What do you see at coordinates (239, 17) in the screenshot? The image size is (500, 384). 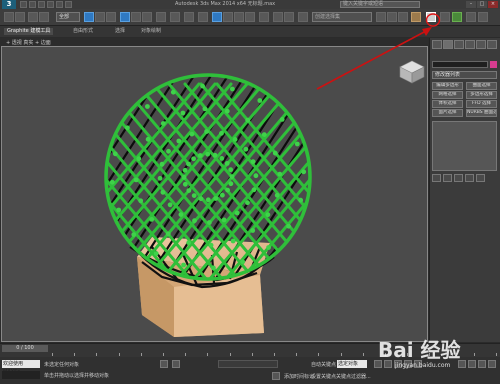 I see `percent-snap-icon` at bounding box center [239, 17].